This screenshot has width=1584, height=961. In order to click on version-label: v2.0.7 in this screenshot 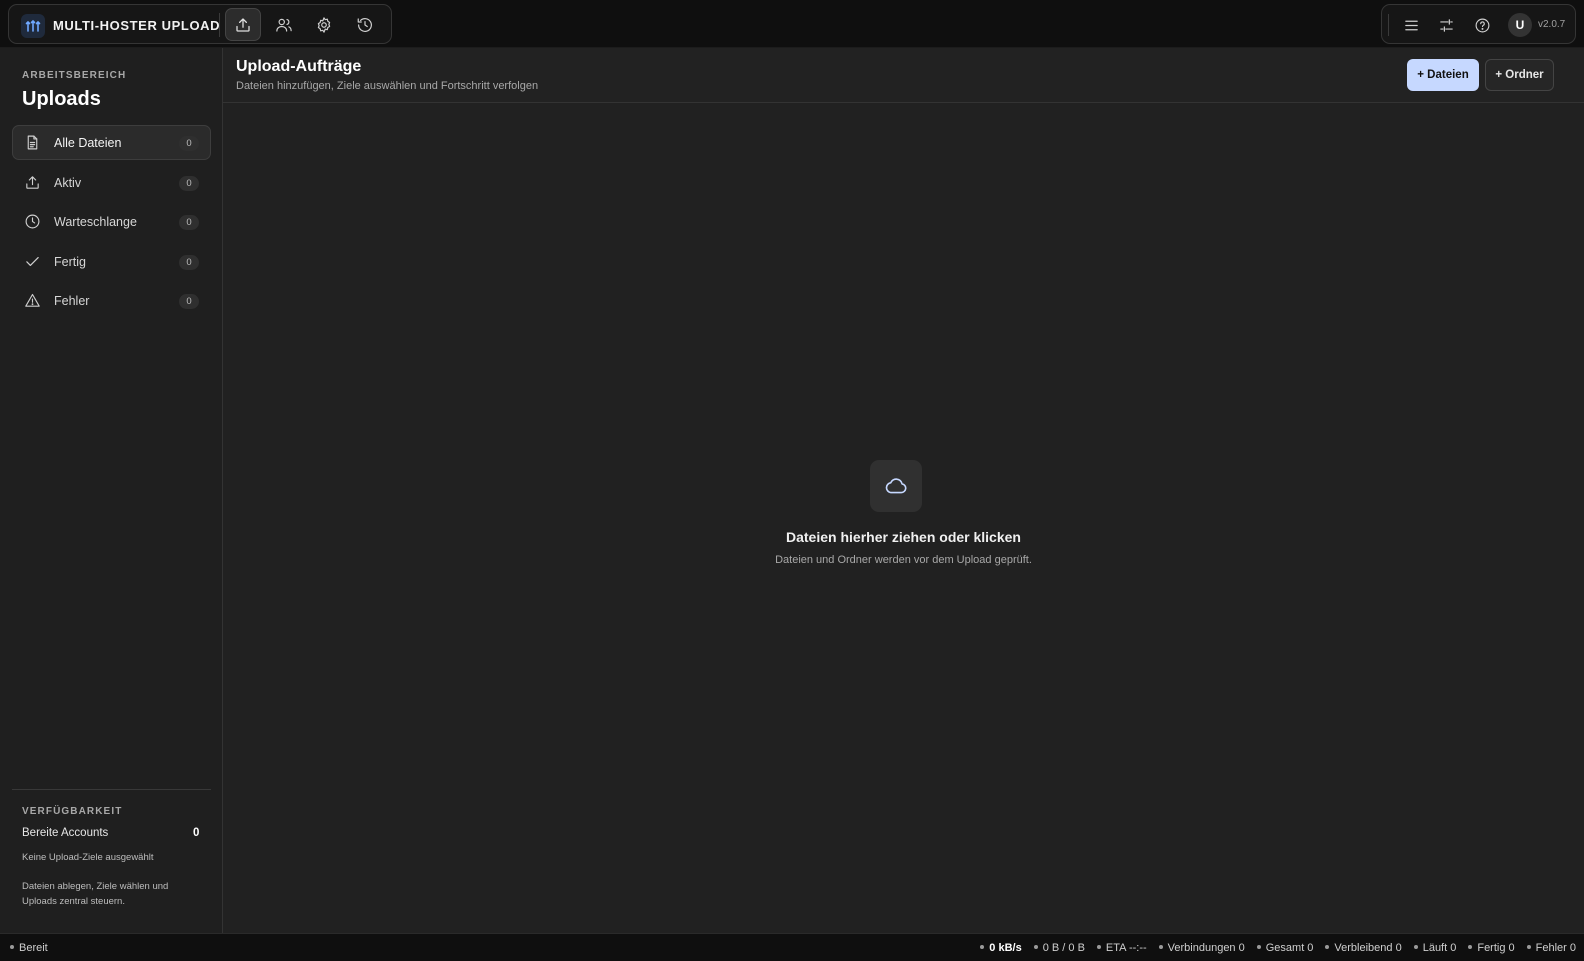, I will do `click(1552, 24)`.